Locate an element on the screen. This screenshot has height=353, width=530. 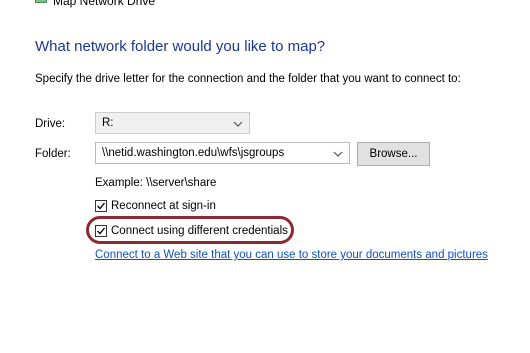
title-bar: Map Network Drive is located at coordinates (265, 5).